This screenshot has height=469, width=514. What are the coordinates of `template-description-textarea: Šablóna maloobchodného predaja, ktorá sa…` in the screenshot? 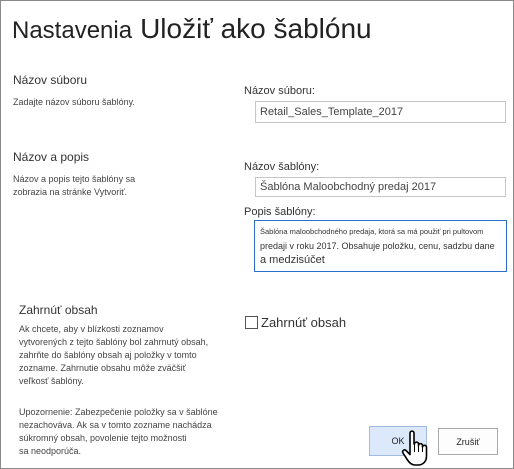 It's located at (380, 246).